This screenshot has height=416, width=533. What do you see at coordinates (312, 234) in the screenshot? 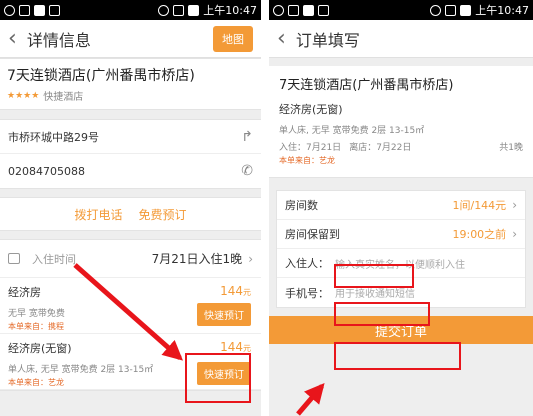
I see `hold-label: 房间保留到` at bounding box center [312, 234].